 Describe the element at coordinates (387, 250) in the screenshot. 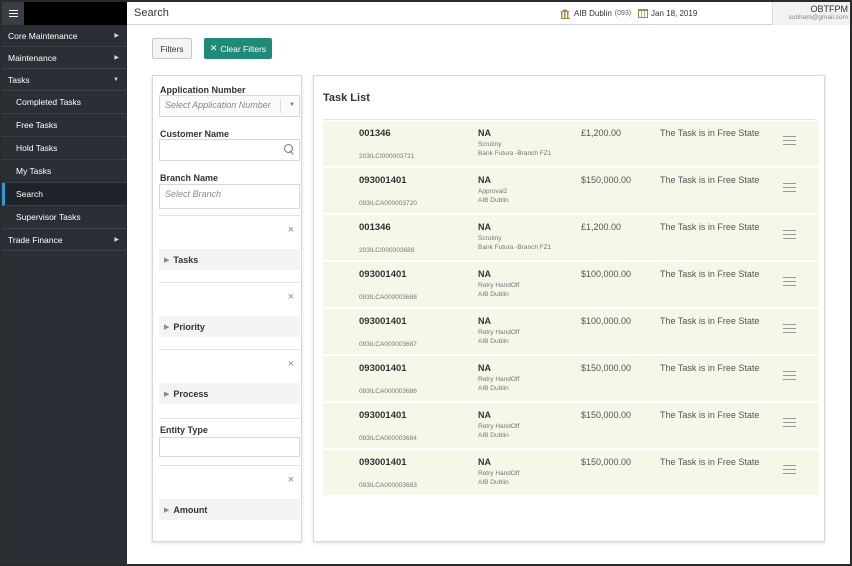

I see `task-reference: 203ILCI000003689` at that location.